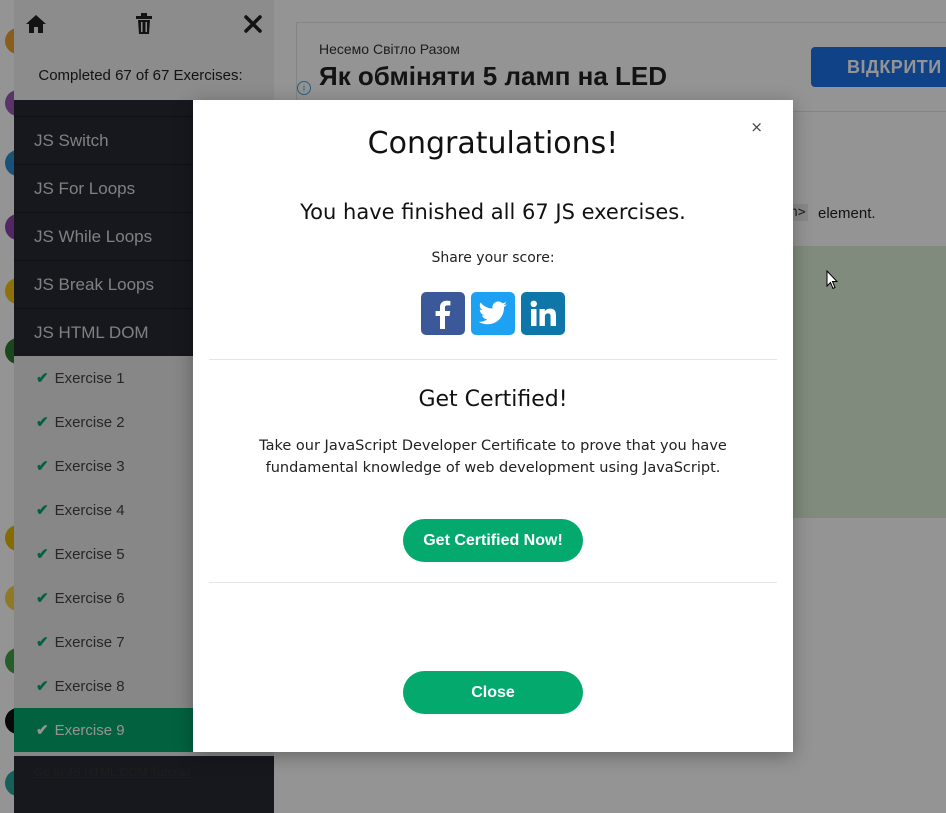 The image size is (946, 813). I want to click on facebook-icon, so click(443, 313).